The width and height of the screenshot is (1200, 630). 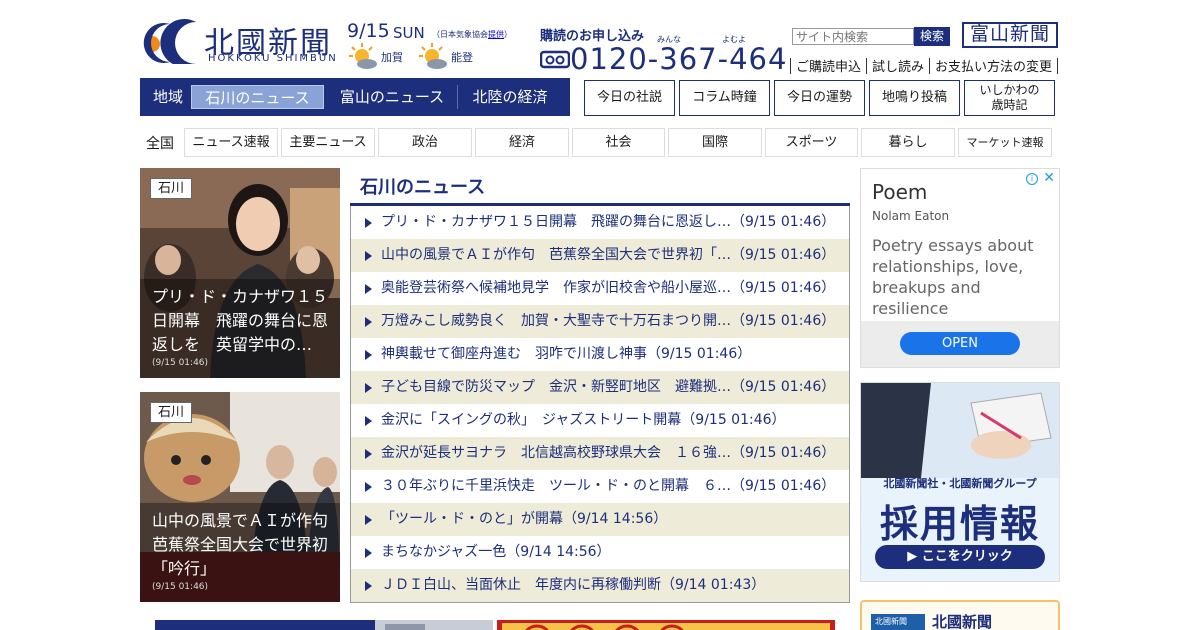 What do you see at coordinates (409, 33) in the screenshot?
I see `weekday: SUN` at bounding box center [409, 33].